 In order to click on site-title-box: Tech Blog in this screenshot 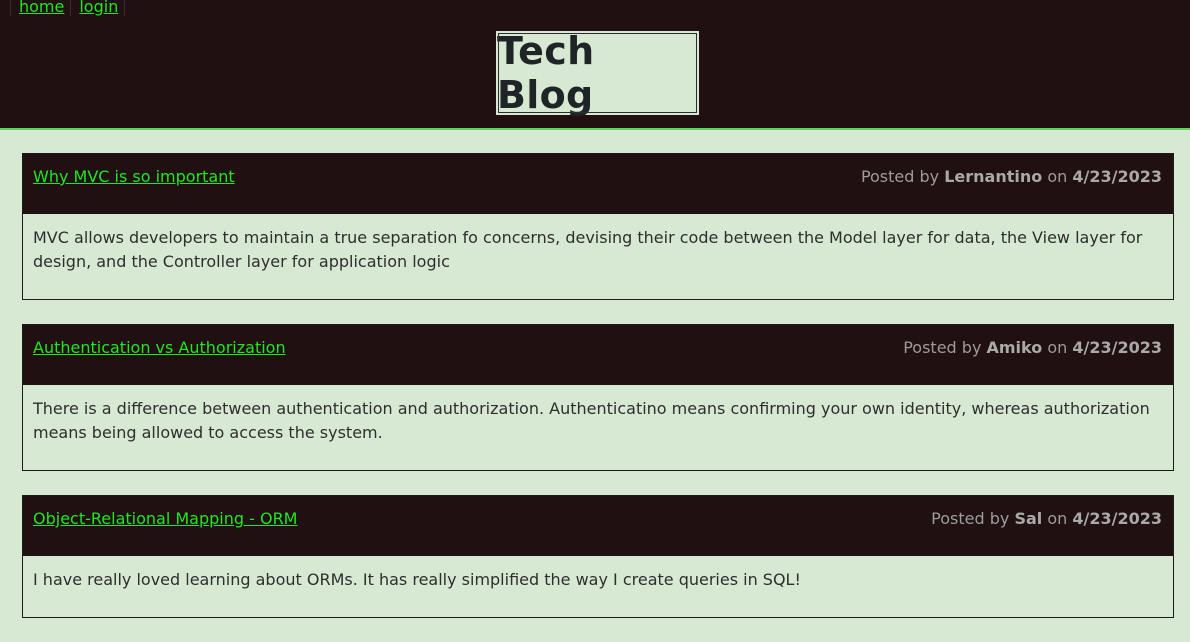, I will do `click(597, 73)`.